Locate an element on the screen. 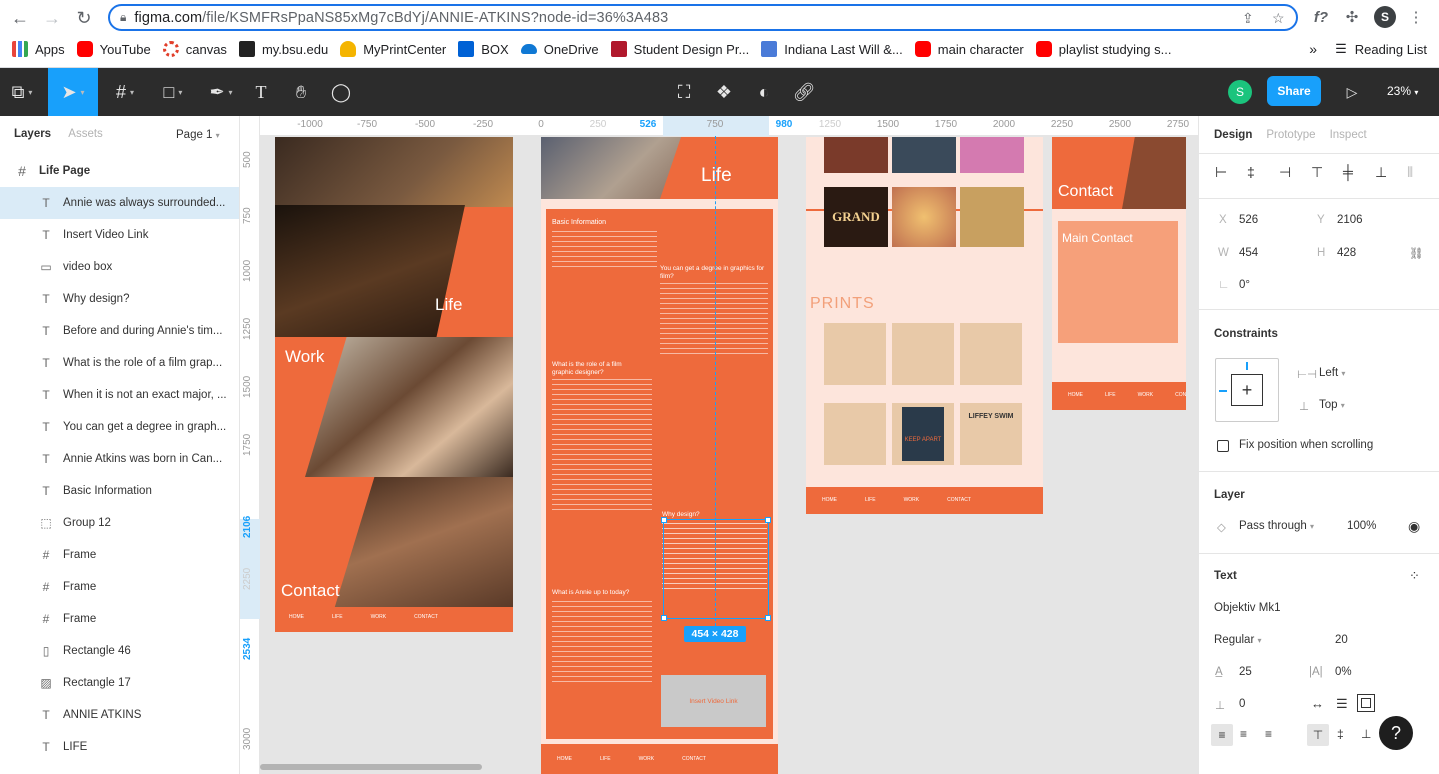  opacity-input: 100% is located at coordinates (1361, 526).